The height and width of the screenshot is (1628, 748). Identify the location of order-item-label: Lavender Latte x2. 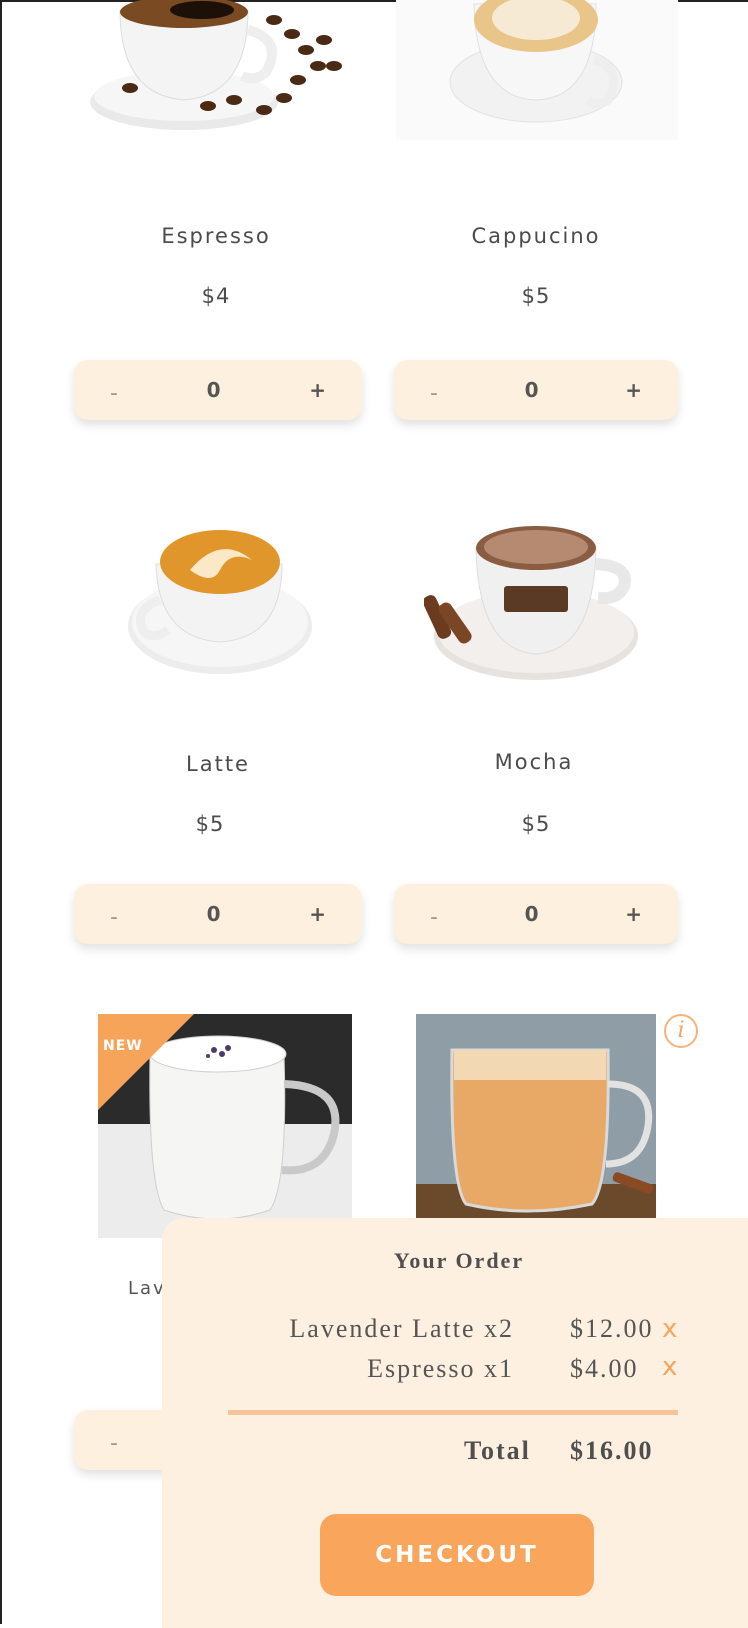
(401, 1328).